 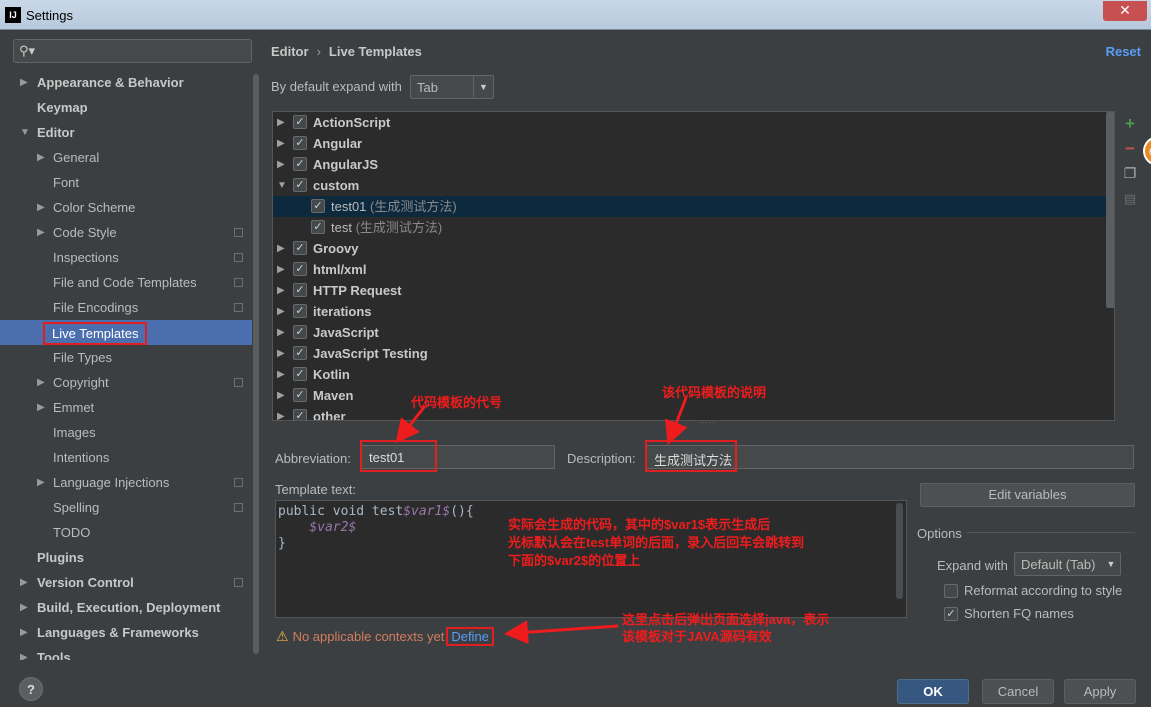 I want to click on sidebar-item-code-style: ▶ Code Style, so click(x=126, y=232).